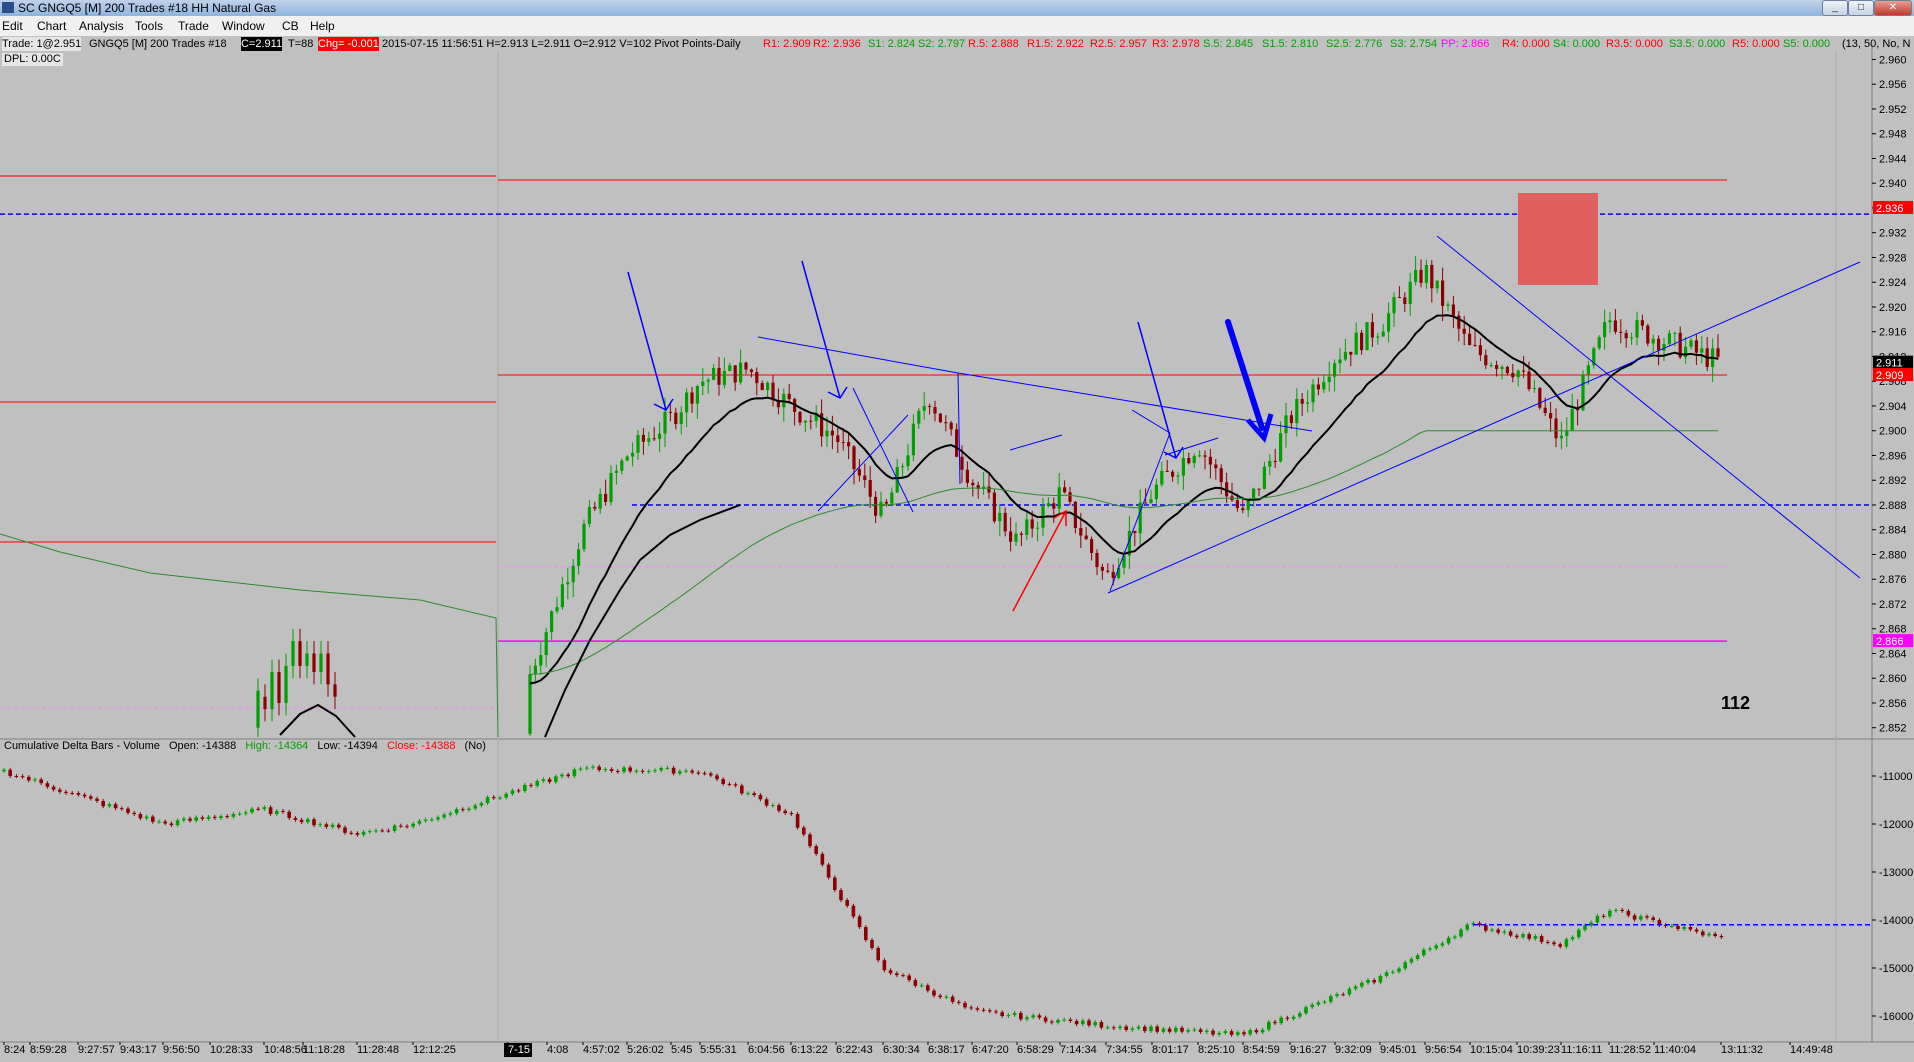 Image resolution: width=1914 pixels, height=1062 pixels. I want to click on menu-help: Help, so click(322, 26).